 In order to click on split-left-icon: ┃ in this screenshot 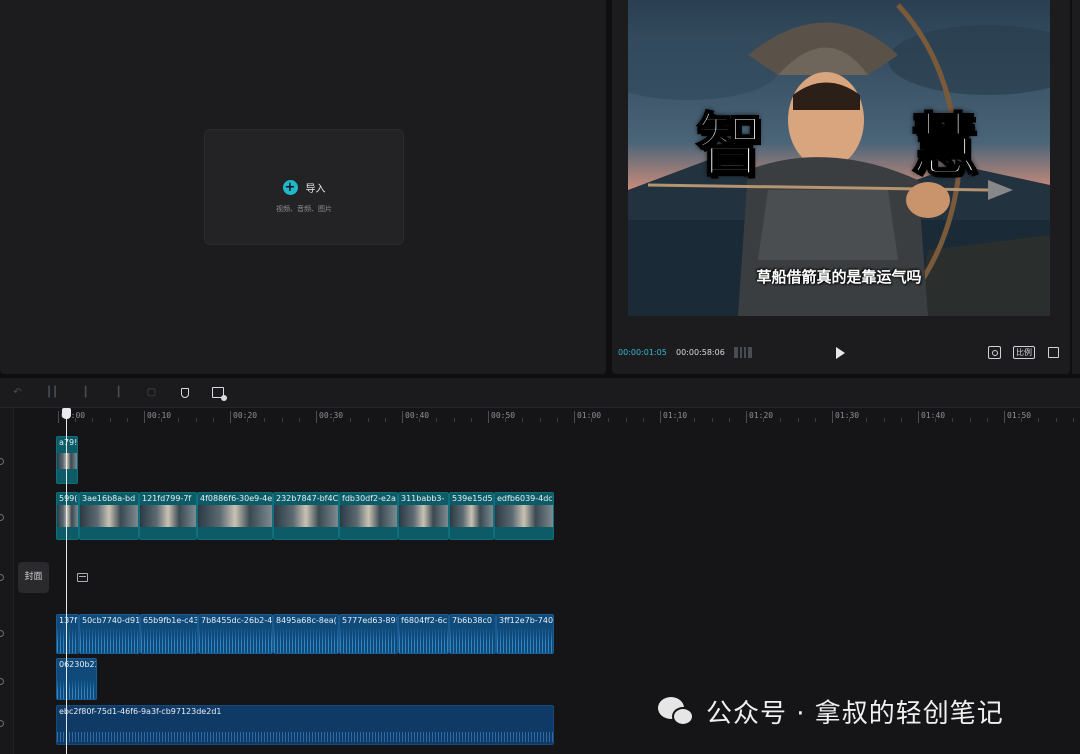, I will do `click(85, 392)`.